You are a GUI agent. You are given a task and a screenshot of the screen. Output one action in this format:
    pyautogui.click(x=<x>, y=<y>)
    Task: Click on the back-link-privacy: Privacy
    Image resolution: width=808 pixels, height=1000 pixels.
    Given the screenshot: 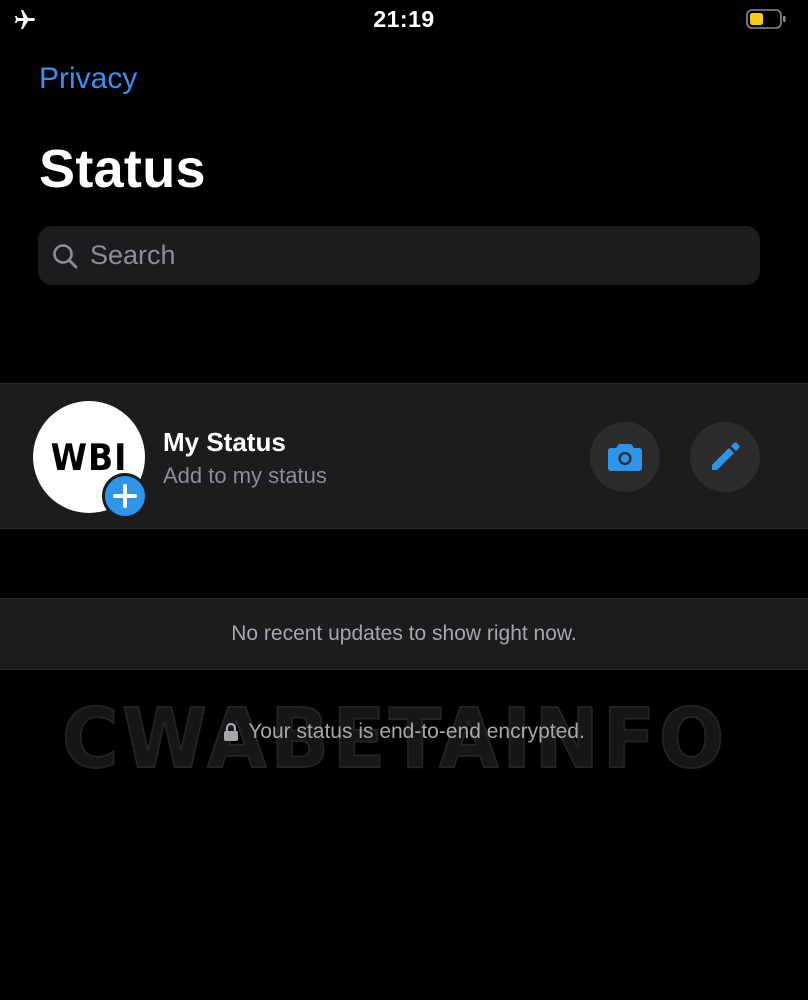 What is the action you would take?
    pyautogui.click(x=88, y=79)
    